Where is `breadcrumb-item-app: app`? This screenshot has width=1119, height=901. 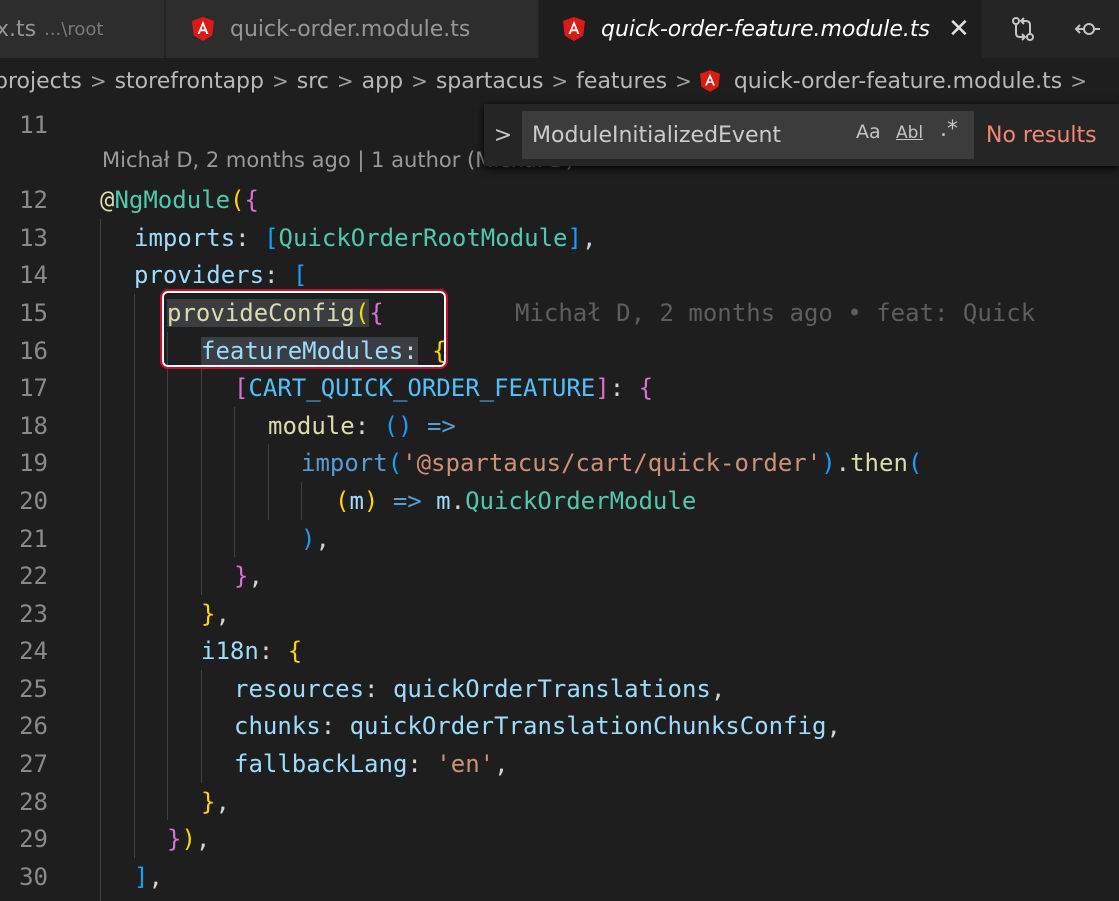 breadcrumb-item-app: app is located at coordinates (382, 81).